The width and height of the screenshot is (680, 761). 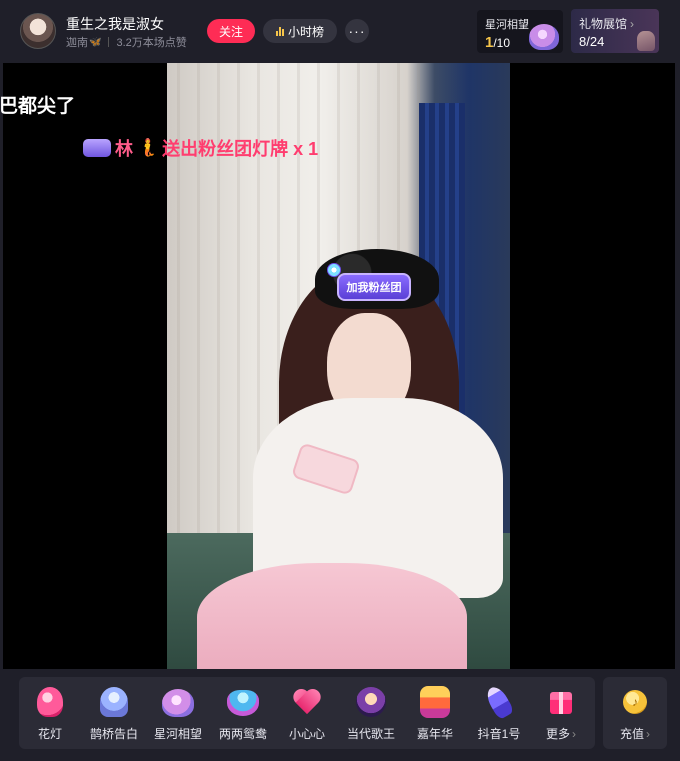 I want to click on gift-label: 嘉年华, so click(x=434, y=734).